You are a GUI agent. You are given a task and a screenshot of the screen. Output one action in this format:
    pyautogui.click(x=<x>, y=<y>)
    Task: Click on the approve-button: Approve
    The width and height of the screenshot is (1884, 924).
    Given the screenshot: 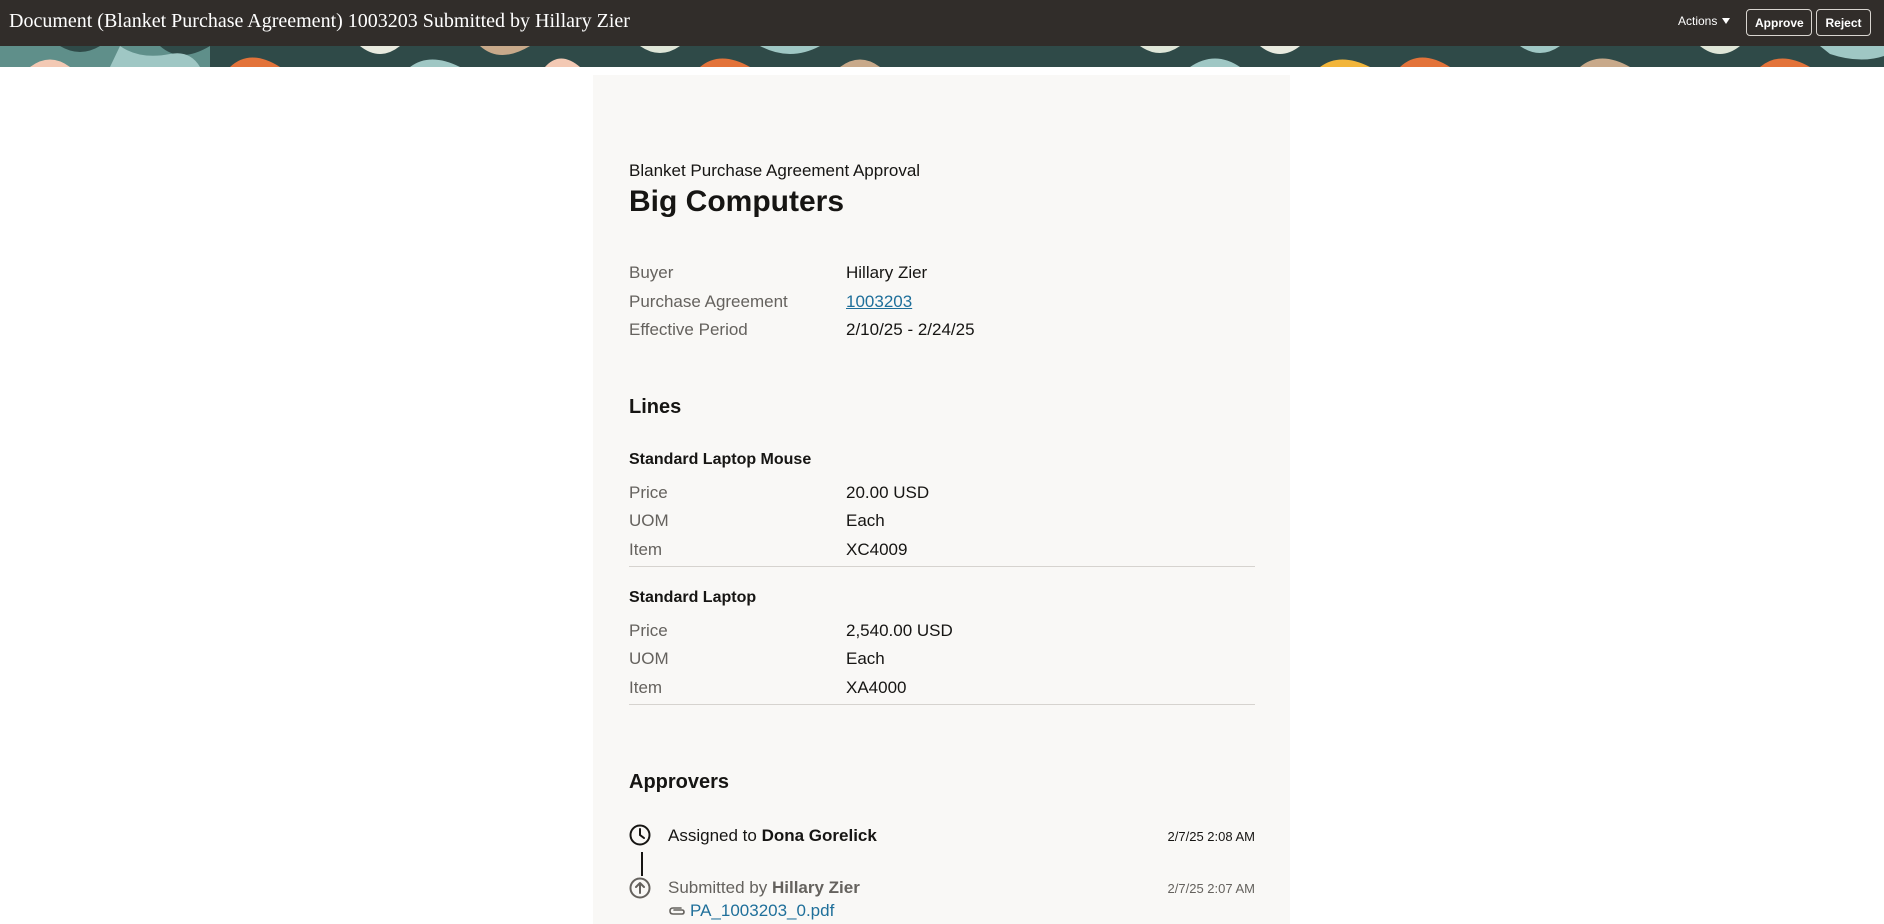 What is the action you would take?
    pyautogui.click(x=1779, y=22)
    